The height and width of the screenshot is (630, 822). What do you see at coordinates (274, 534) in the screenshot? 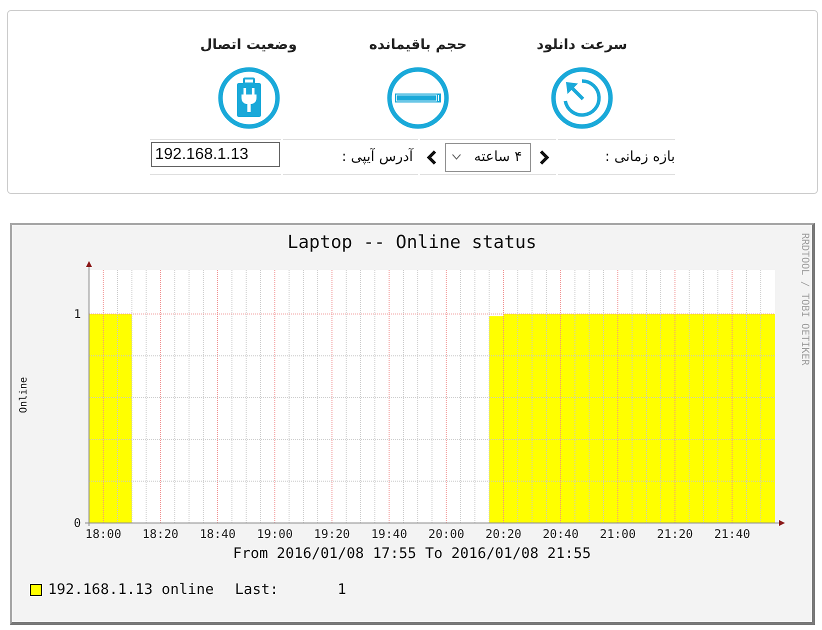
I see `x-tick-label: 19:00` at bounding box center [274, 534].